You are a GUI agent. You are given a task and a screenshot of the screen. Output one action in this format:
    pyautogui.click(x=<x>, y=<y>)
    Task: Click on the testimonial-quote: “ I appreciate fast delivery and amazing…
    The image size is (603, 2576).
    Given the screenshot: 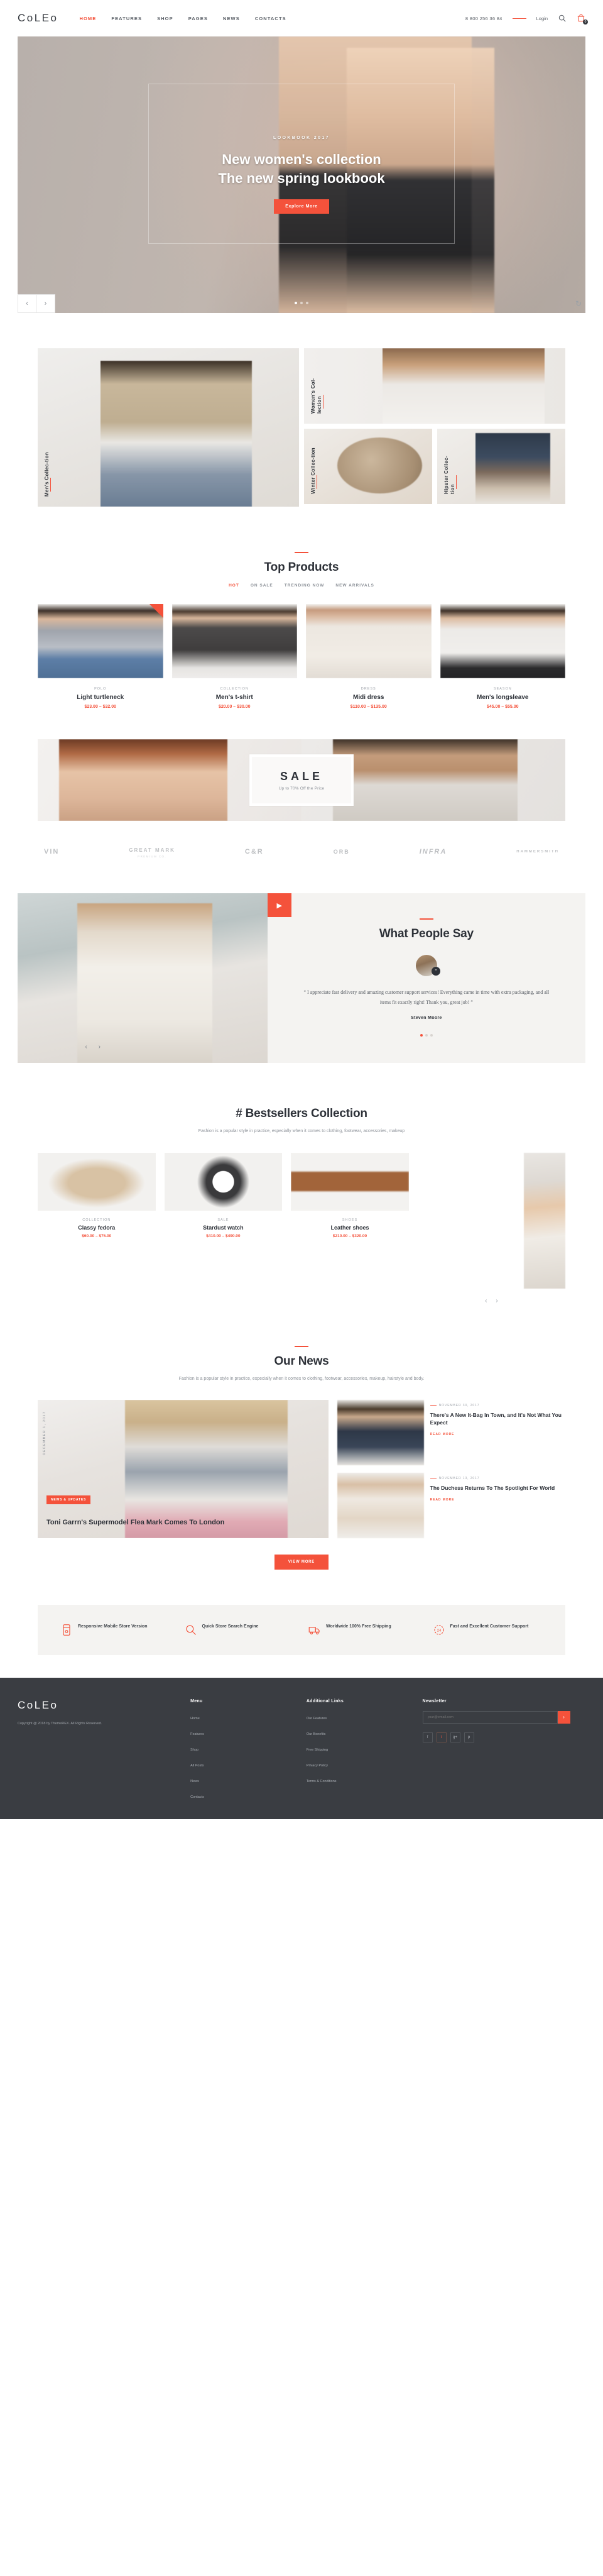 What is the action you would take?
    pyautogui.click(x=427, y=997)
    